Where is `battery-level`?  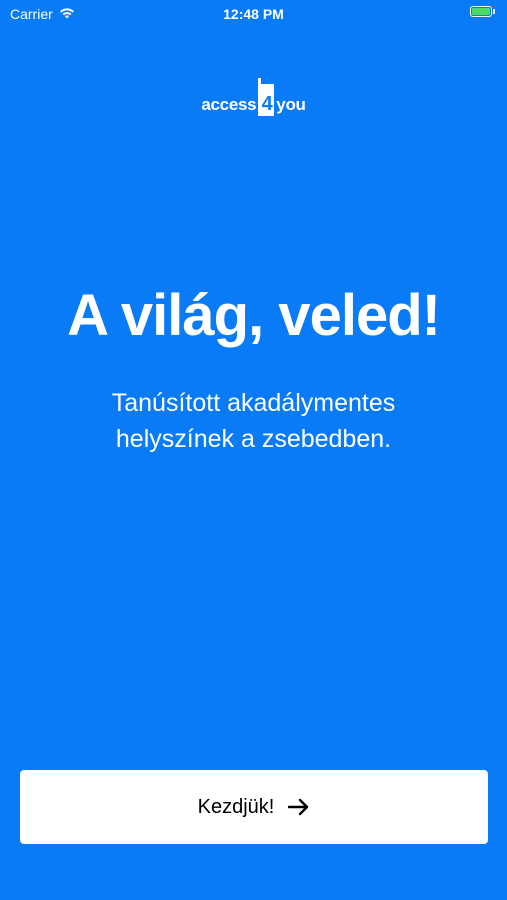 battery-level is located at coordinates (481, 11).